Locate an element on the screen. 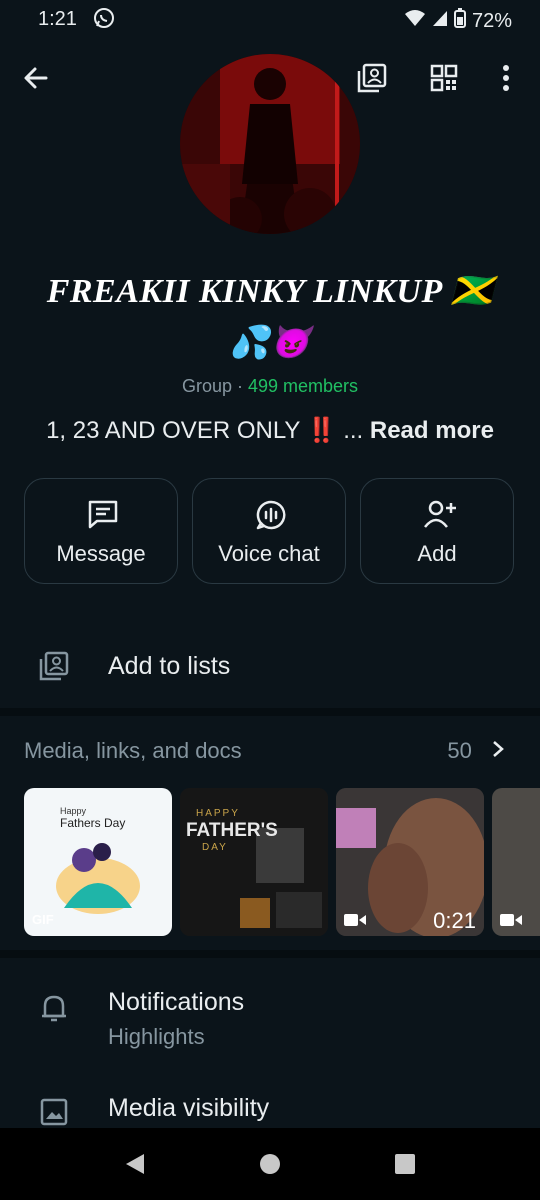 The image size is (540, 1200). whatsapp-icon is located at coordinates (104, 21).